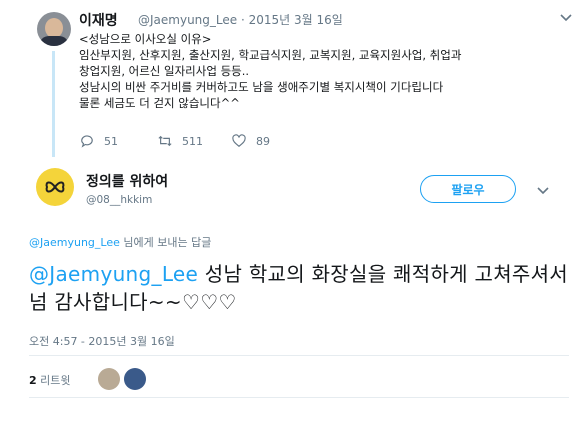  Describe the element at coordinates (127, 181) in the screenshot. I see `author-name: 정의를 위하여` at that location.